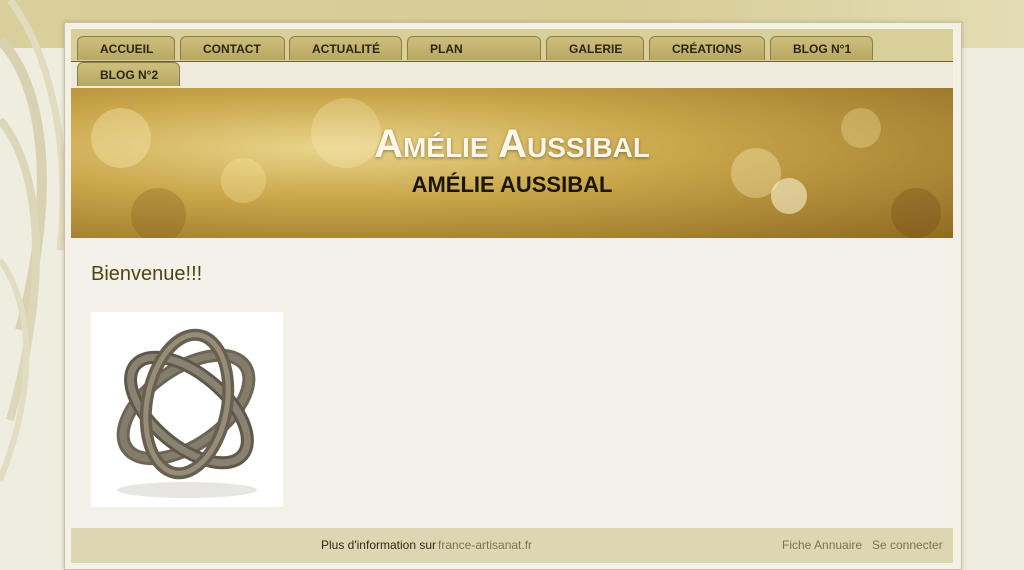 This screenshot has height=570, width=1024. What do you see at coordinates (186, 413) in the screenshot?
I see `ring-sculpture-image` at bounding box center [186, 413].